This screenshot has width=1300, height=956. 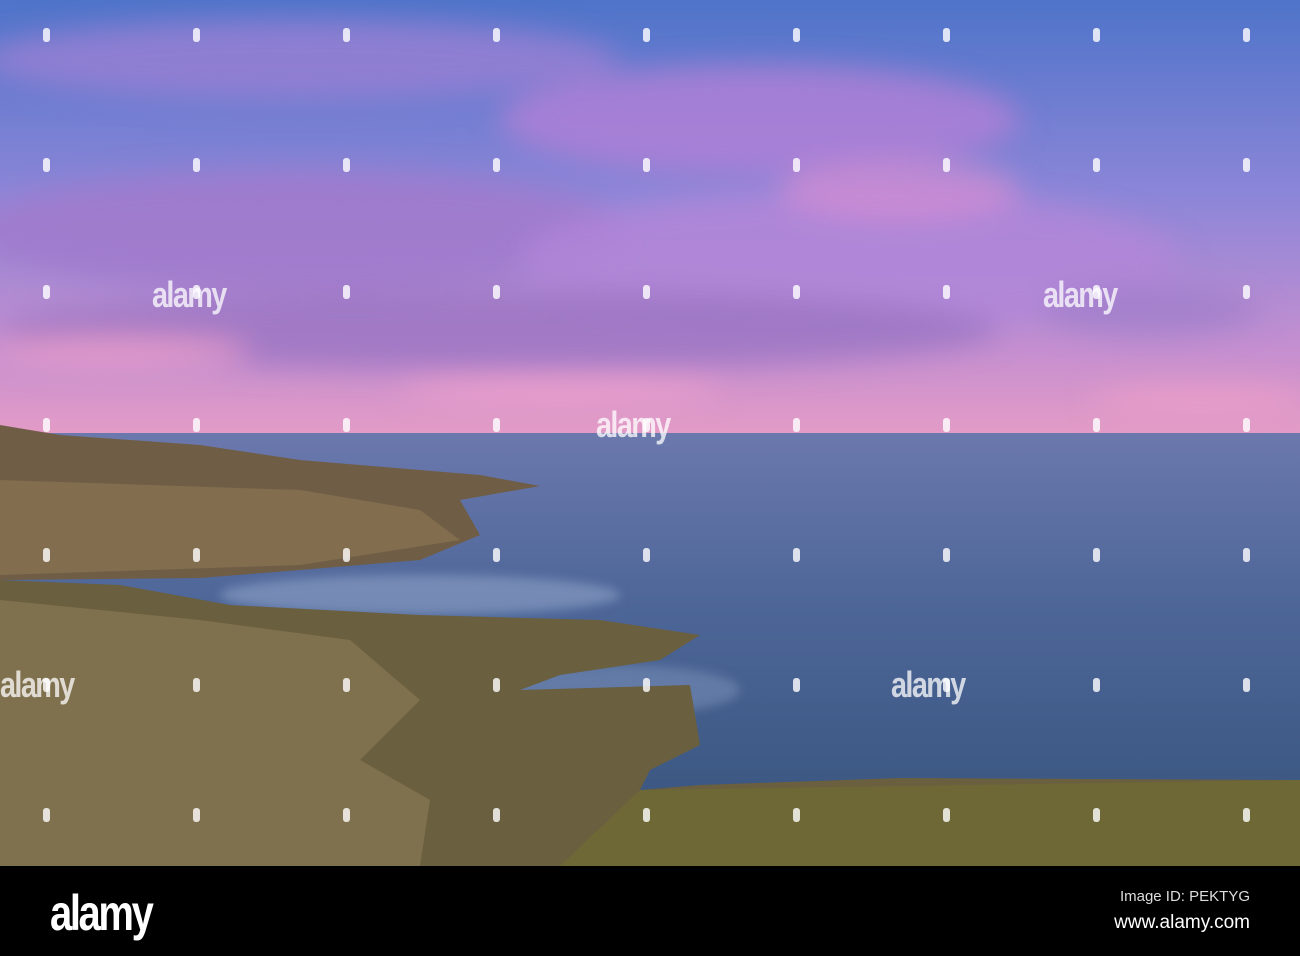 What do you see at coordinates (650, 911) in the screenshot?
I see `footer-bar: alamy Image ID: PEKTYG www.alamy.com` at bounding box center [650, 911].